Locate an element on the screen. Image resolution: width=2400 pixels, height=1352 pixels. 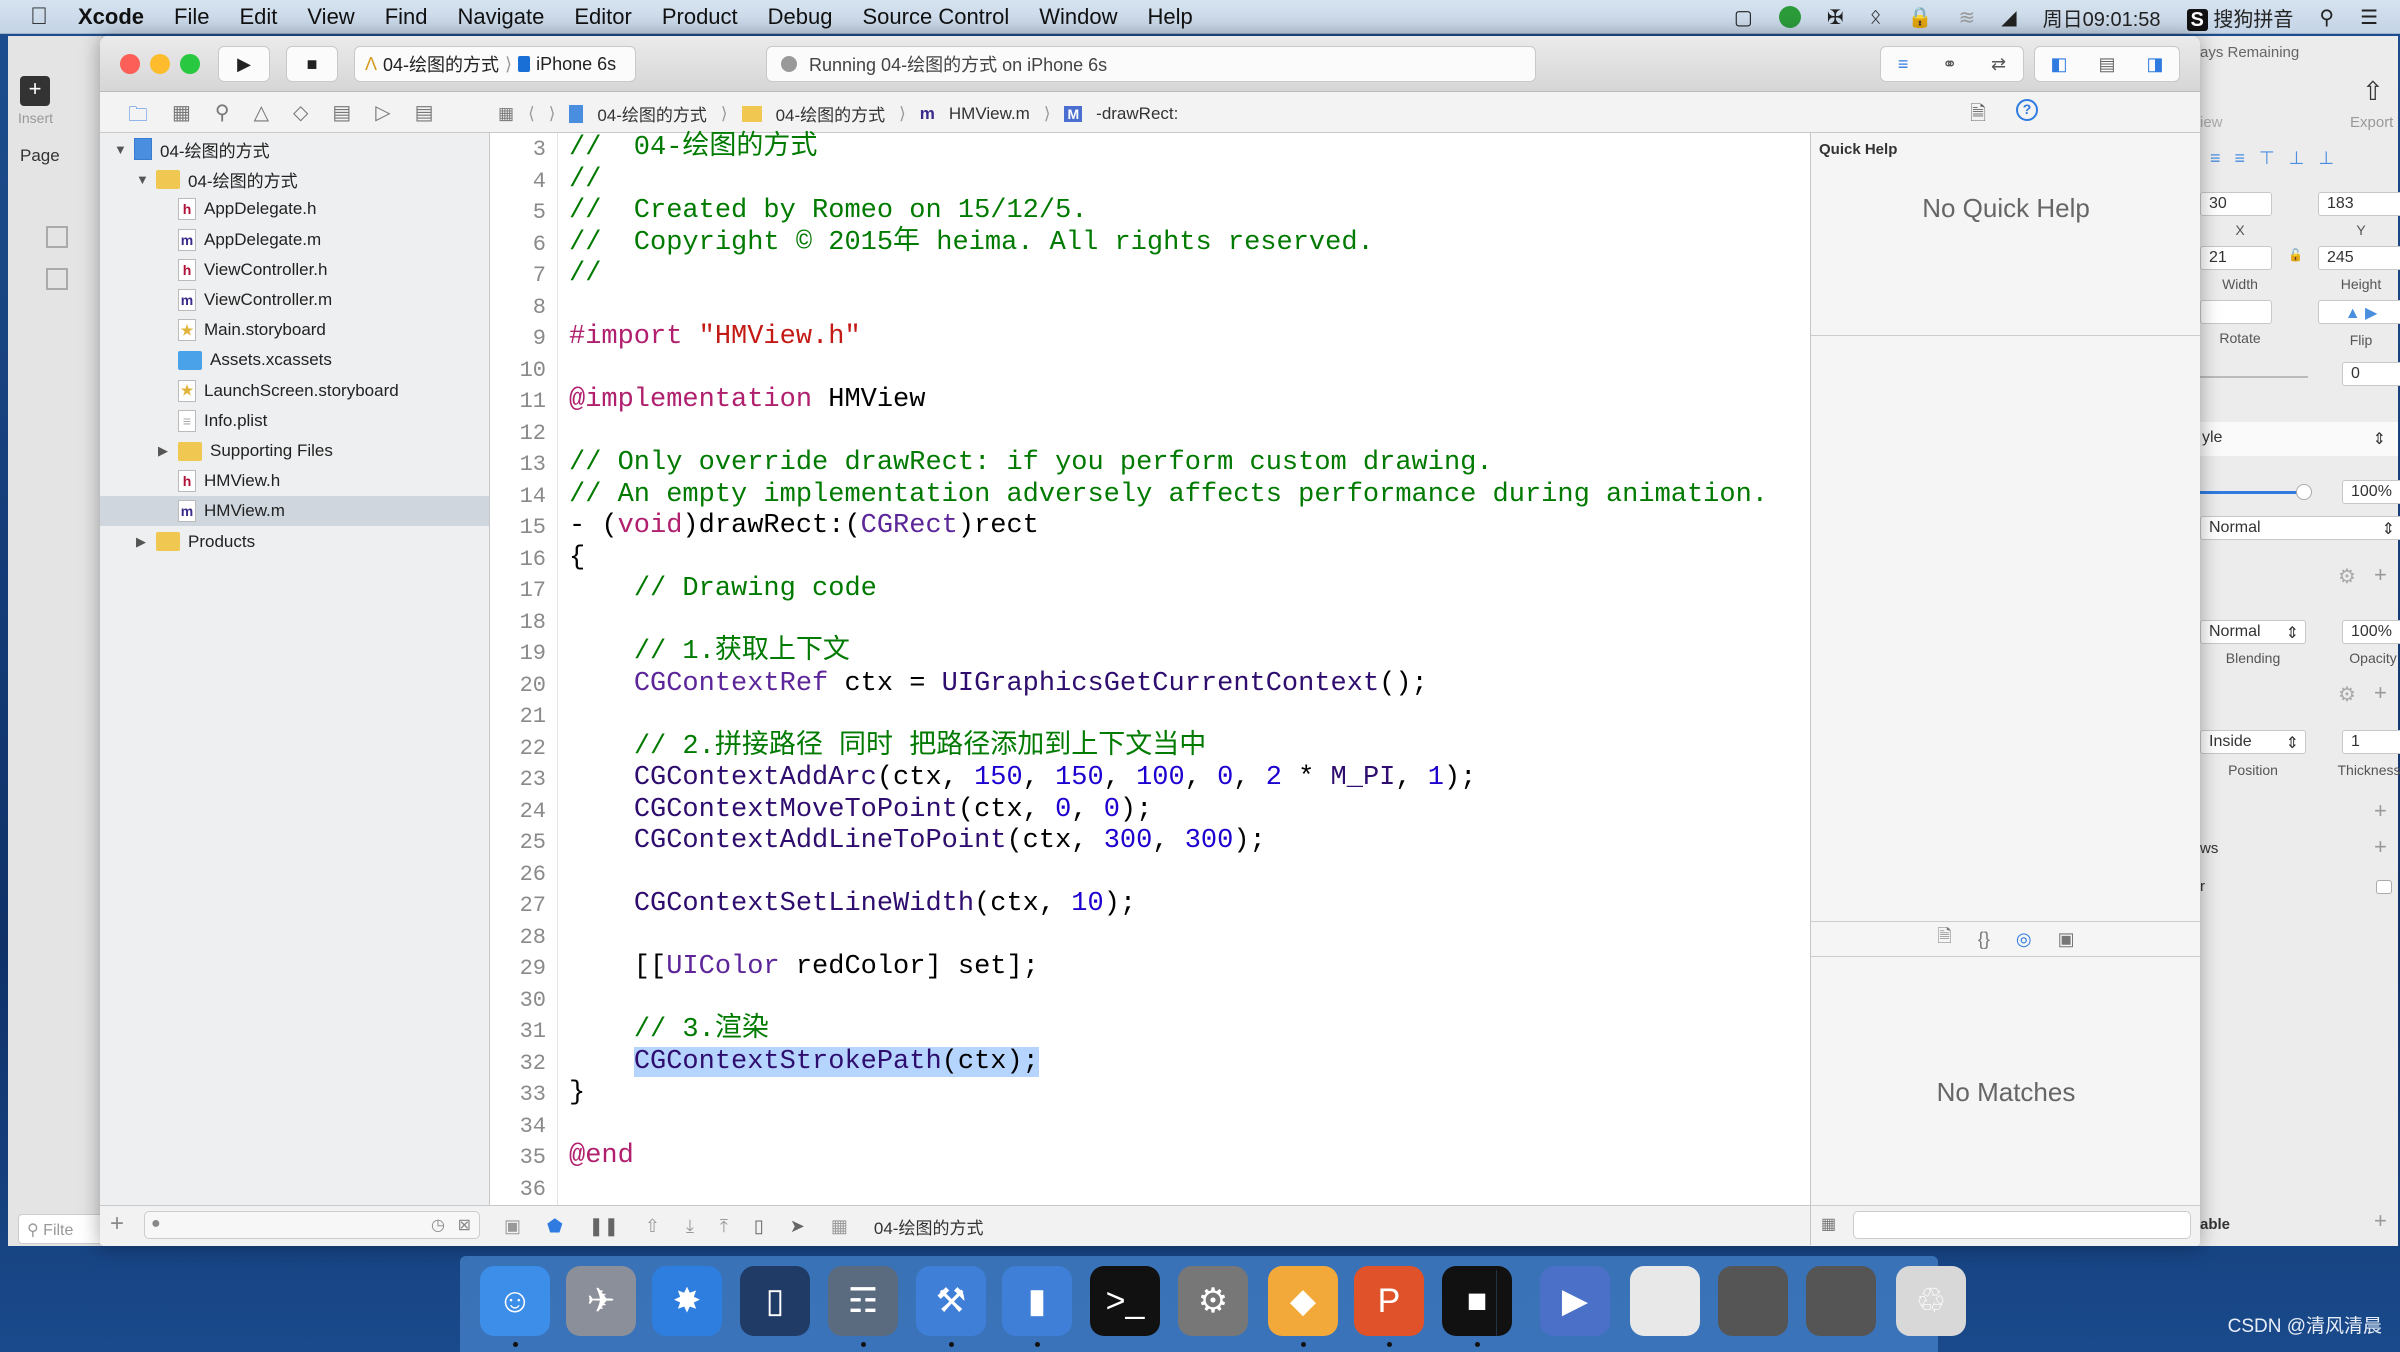
thickness-field: 1 is located at coordinates (2371, 742).